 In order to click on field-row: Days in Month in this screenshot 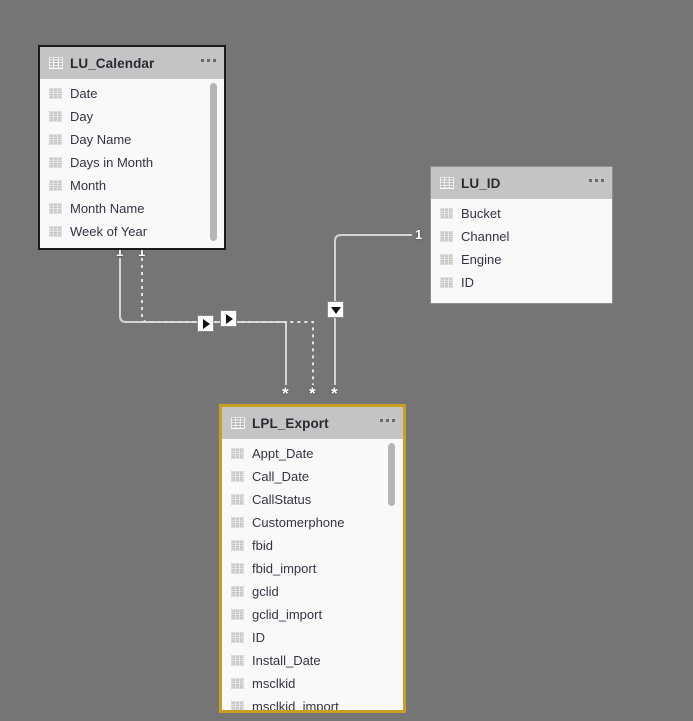, I will do `click(132, 162)`.